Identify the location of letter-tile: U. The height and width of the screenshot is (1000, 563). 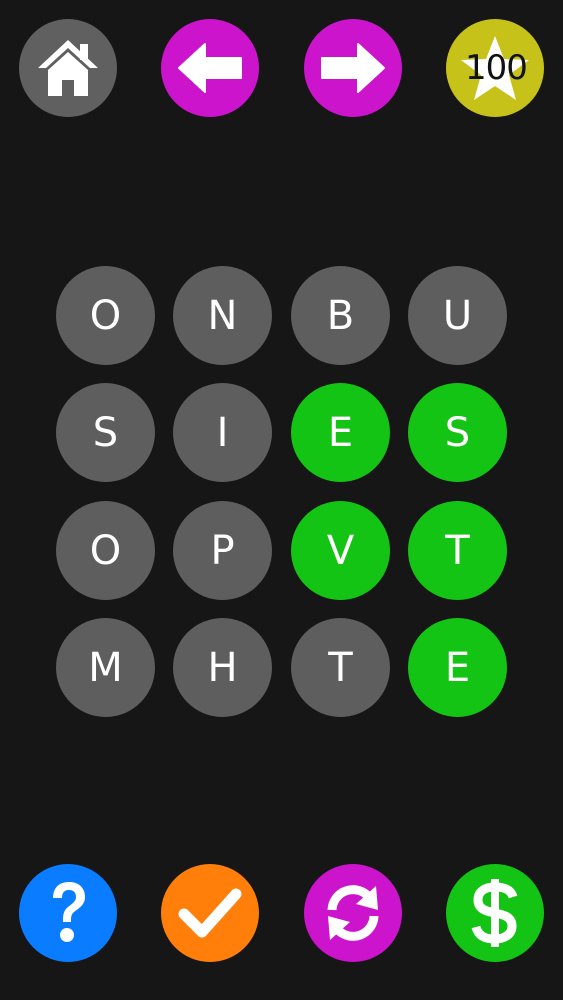
(457, 315).